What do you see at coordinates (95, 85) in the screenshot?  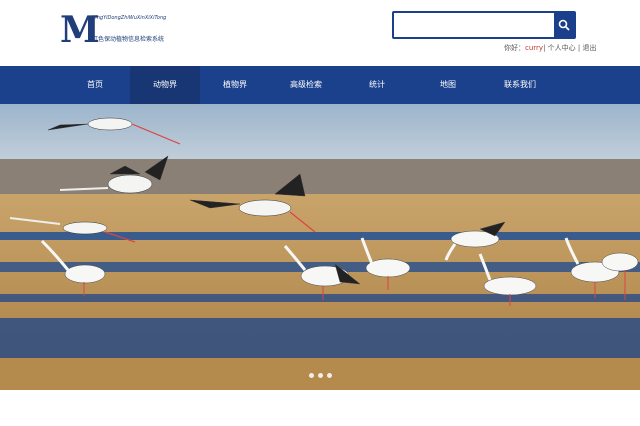 I see `nav-item-home: 首页` at bounding box center [95, 85].